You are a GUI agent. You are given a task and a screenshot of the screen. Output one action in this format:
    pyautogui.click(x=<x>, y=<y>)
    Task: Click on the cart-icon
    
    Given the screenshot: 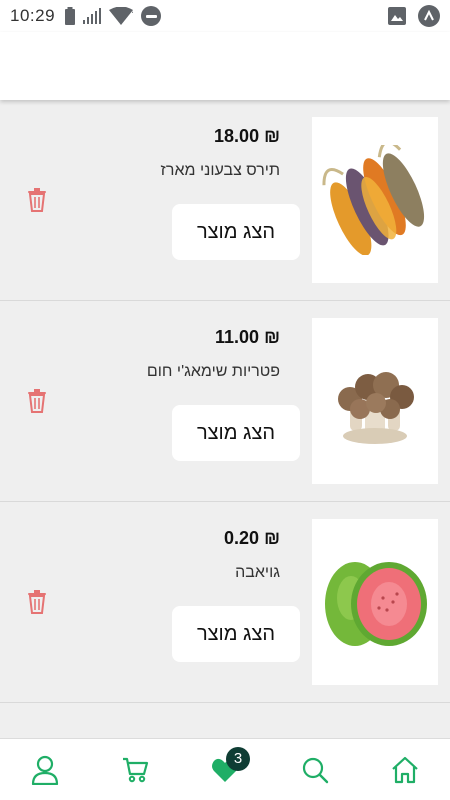 What is the action you would take?
    pyautogui.click(x=135, y=770)
    